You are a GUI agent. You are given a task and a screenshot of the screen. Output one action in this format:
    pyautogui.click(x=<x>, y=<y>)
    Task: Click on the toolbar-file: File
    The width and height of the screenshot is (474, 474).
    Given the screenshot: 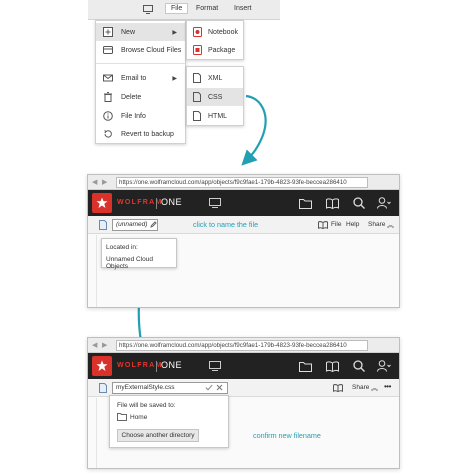 What is the action you would take?
    pyautogui.click(x=336, y=224)
    